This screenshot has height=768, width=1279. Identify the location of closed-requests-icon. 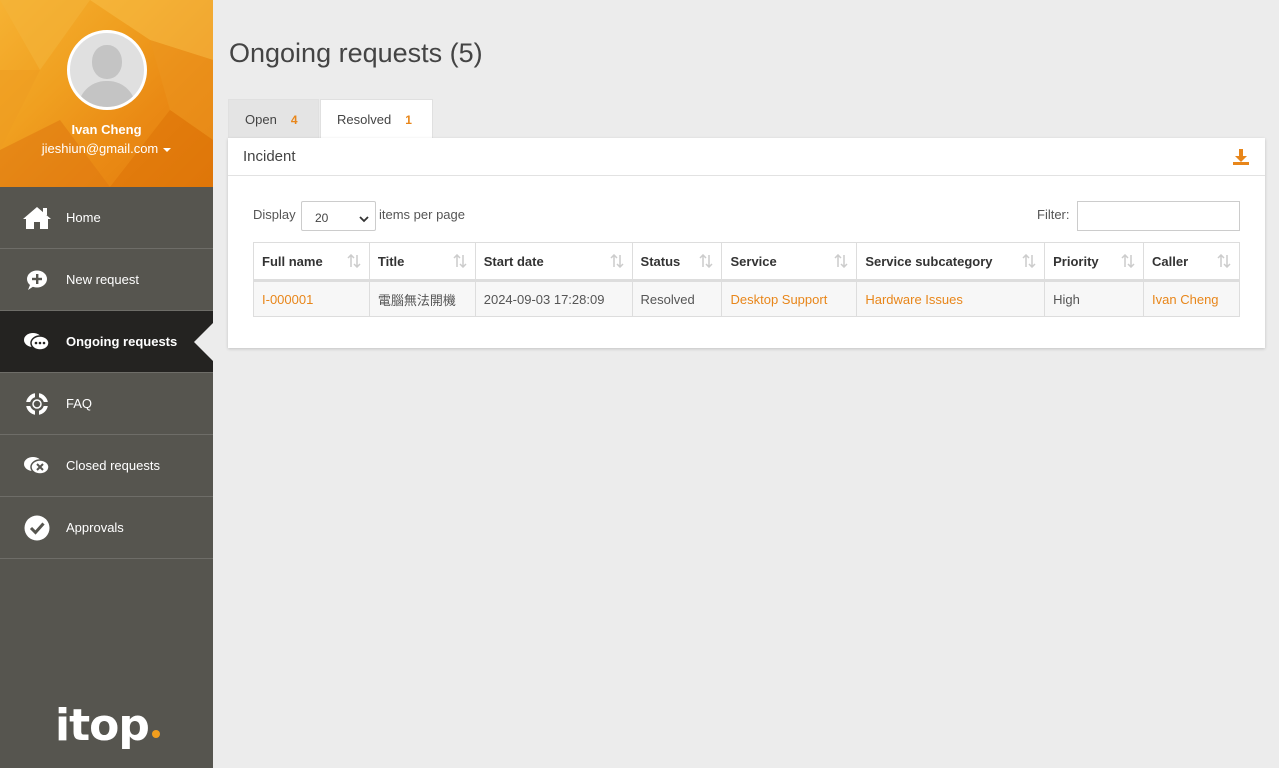
(37, 466).